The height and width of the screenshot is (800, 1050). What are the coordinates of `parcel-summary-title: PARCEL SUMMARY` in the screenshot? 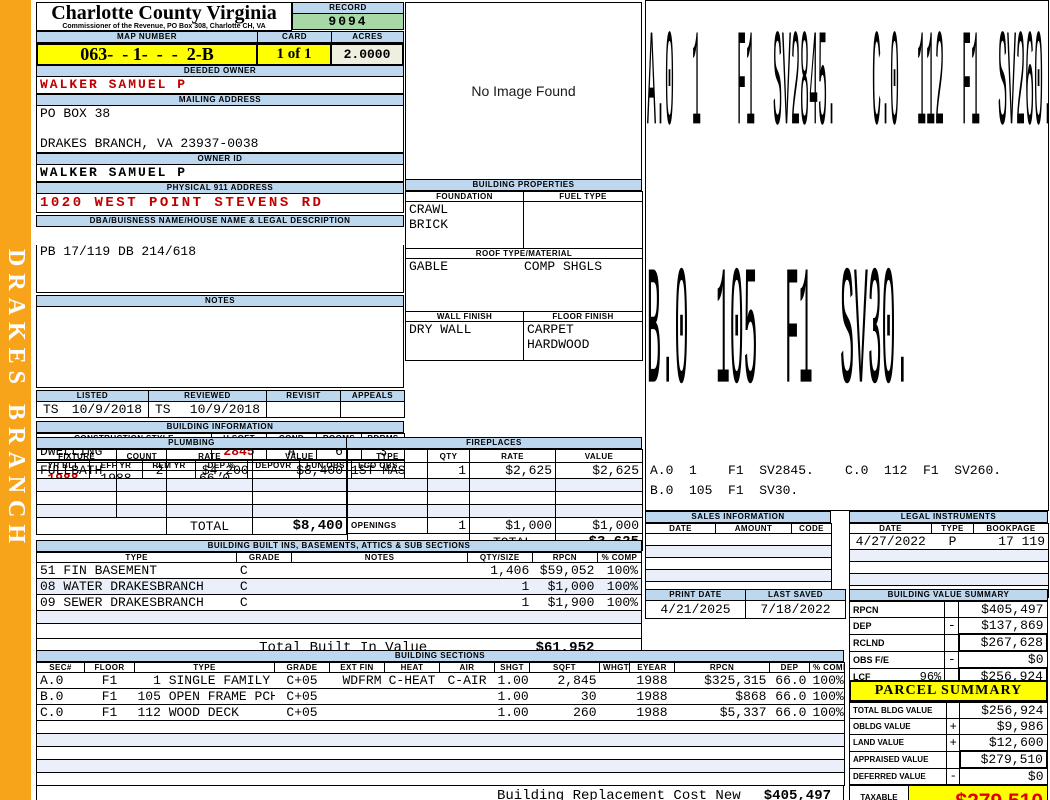 It's located at (948, 691).